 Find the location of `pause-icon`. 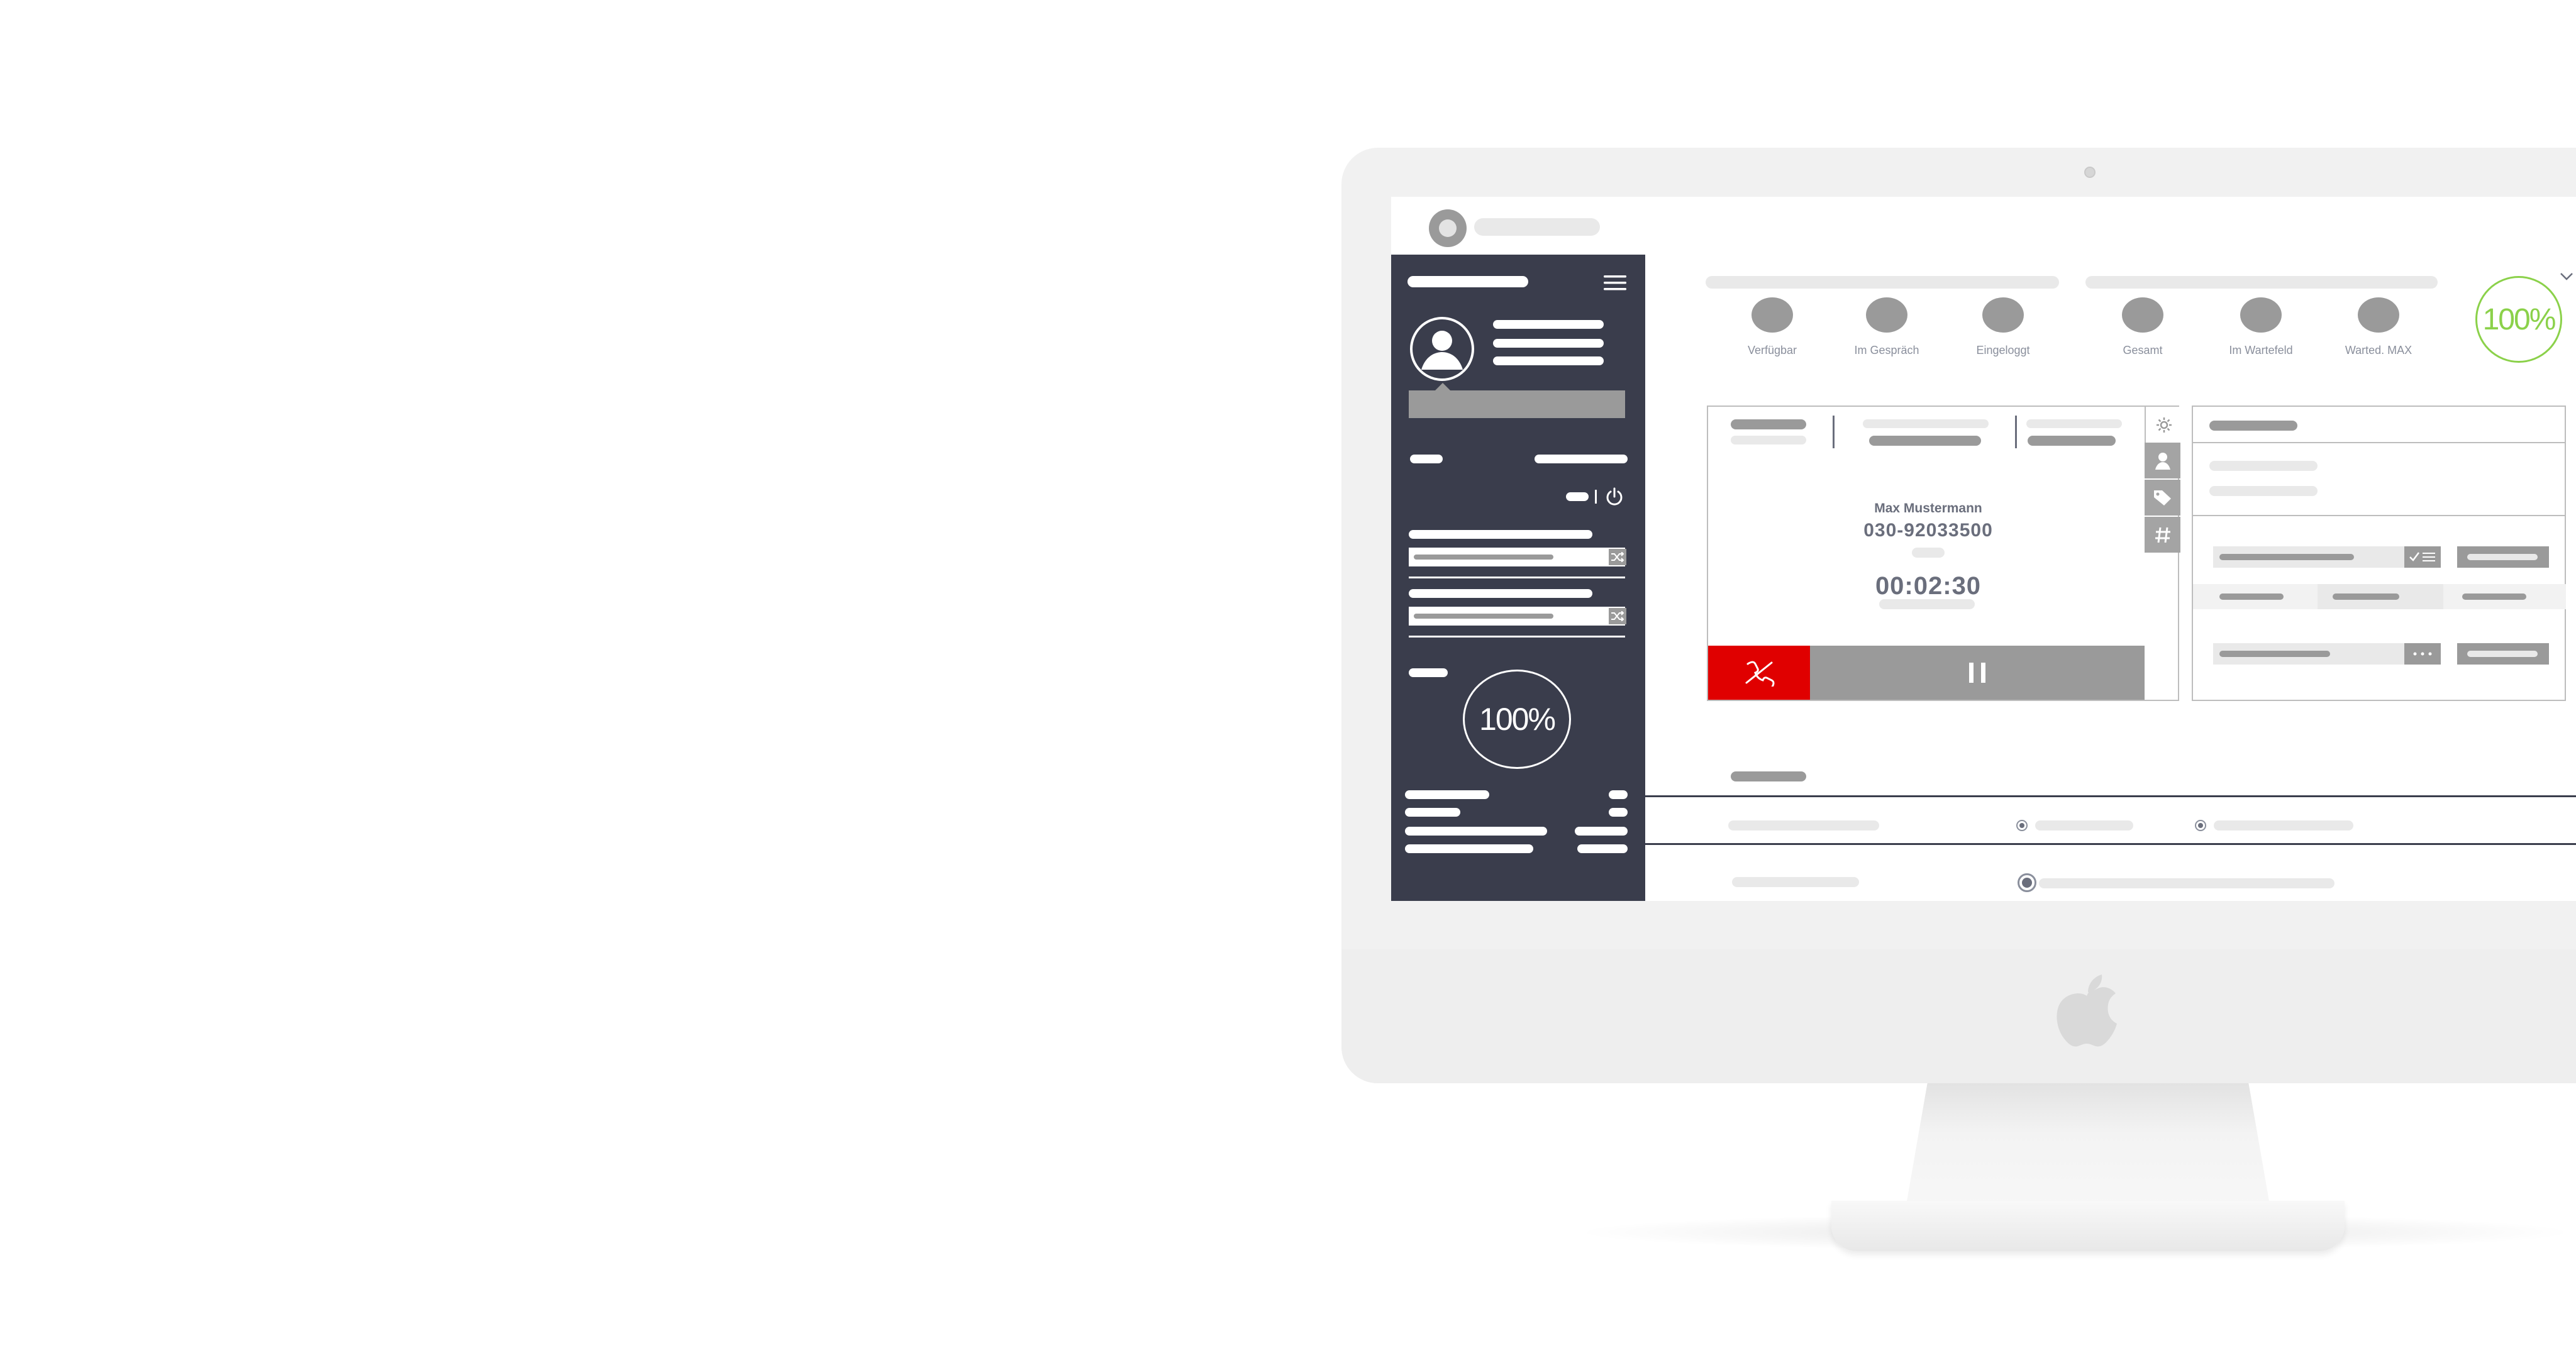

pause-icon is located at coordinates (1977, 673).